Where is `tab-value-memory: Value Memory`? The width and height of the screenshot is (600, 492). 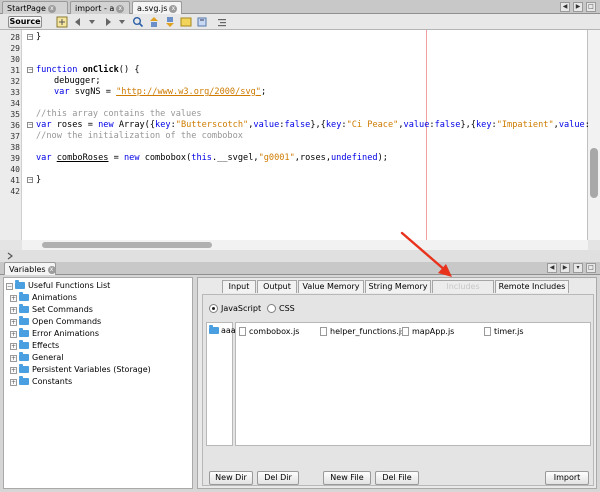
tab-value-memory: Value Memory is located at coordinates (331, 286).